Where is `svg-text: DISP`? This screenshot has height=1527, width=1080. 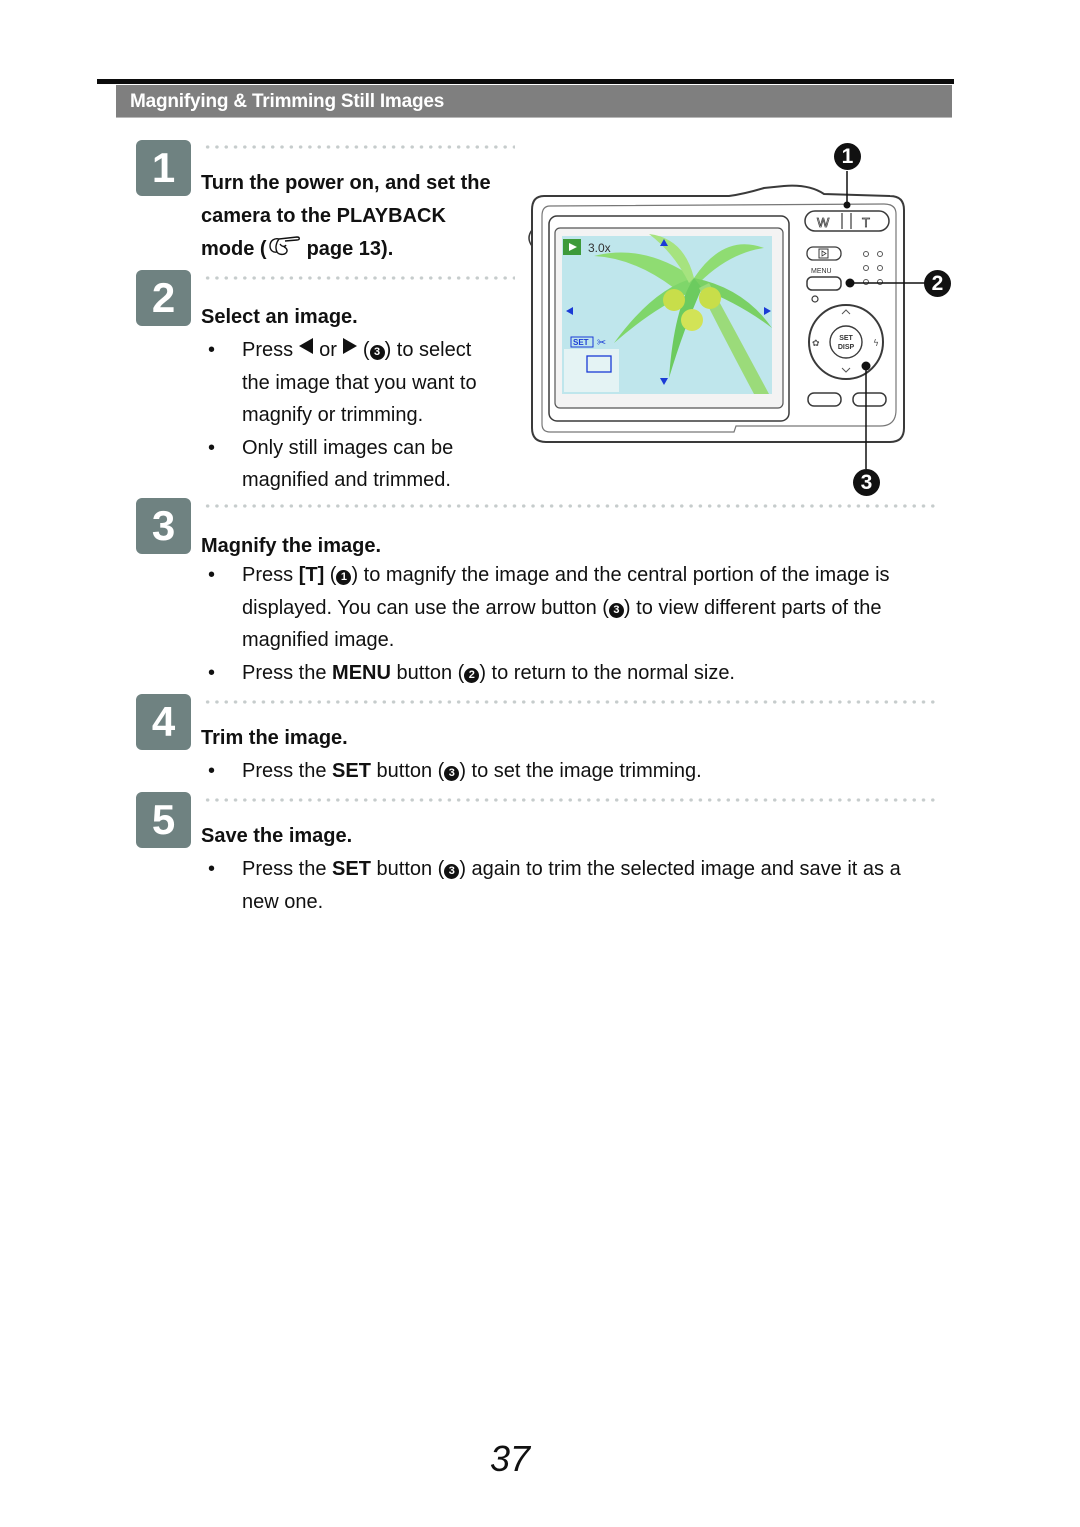 svg-text: DISP is located at coordinates (846, 347).